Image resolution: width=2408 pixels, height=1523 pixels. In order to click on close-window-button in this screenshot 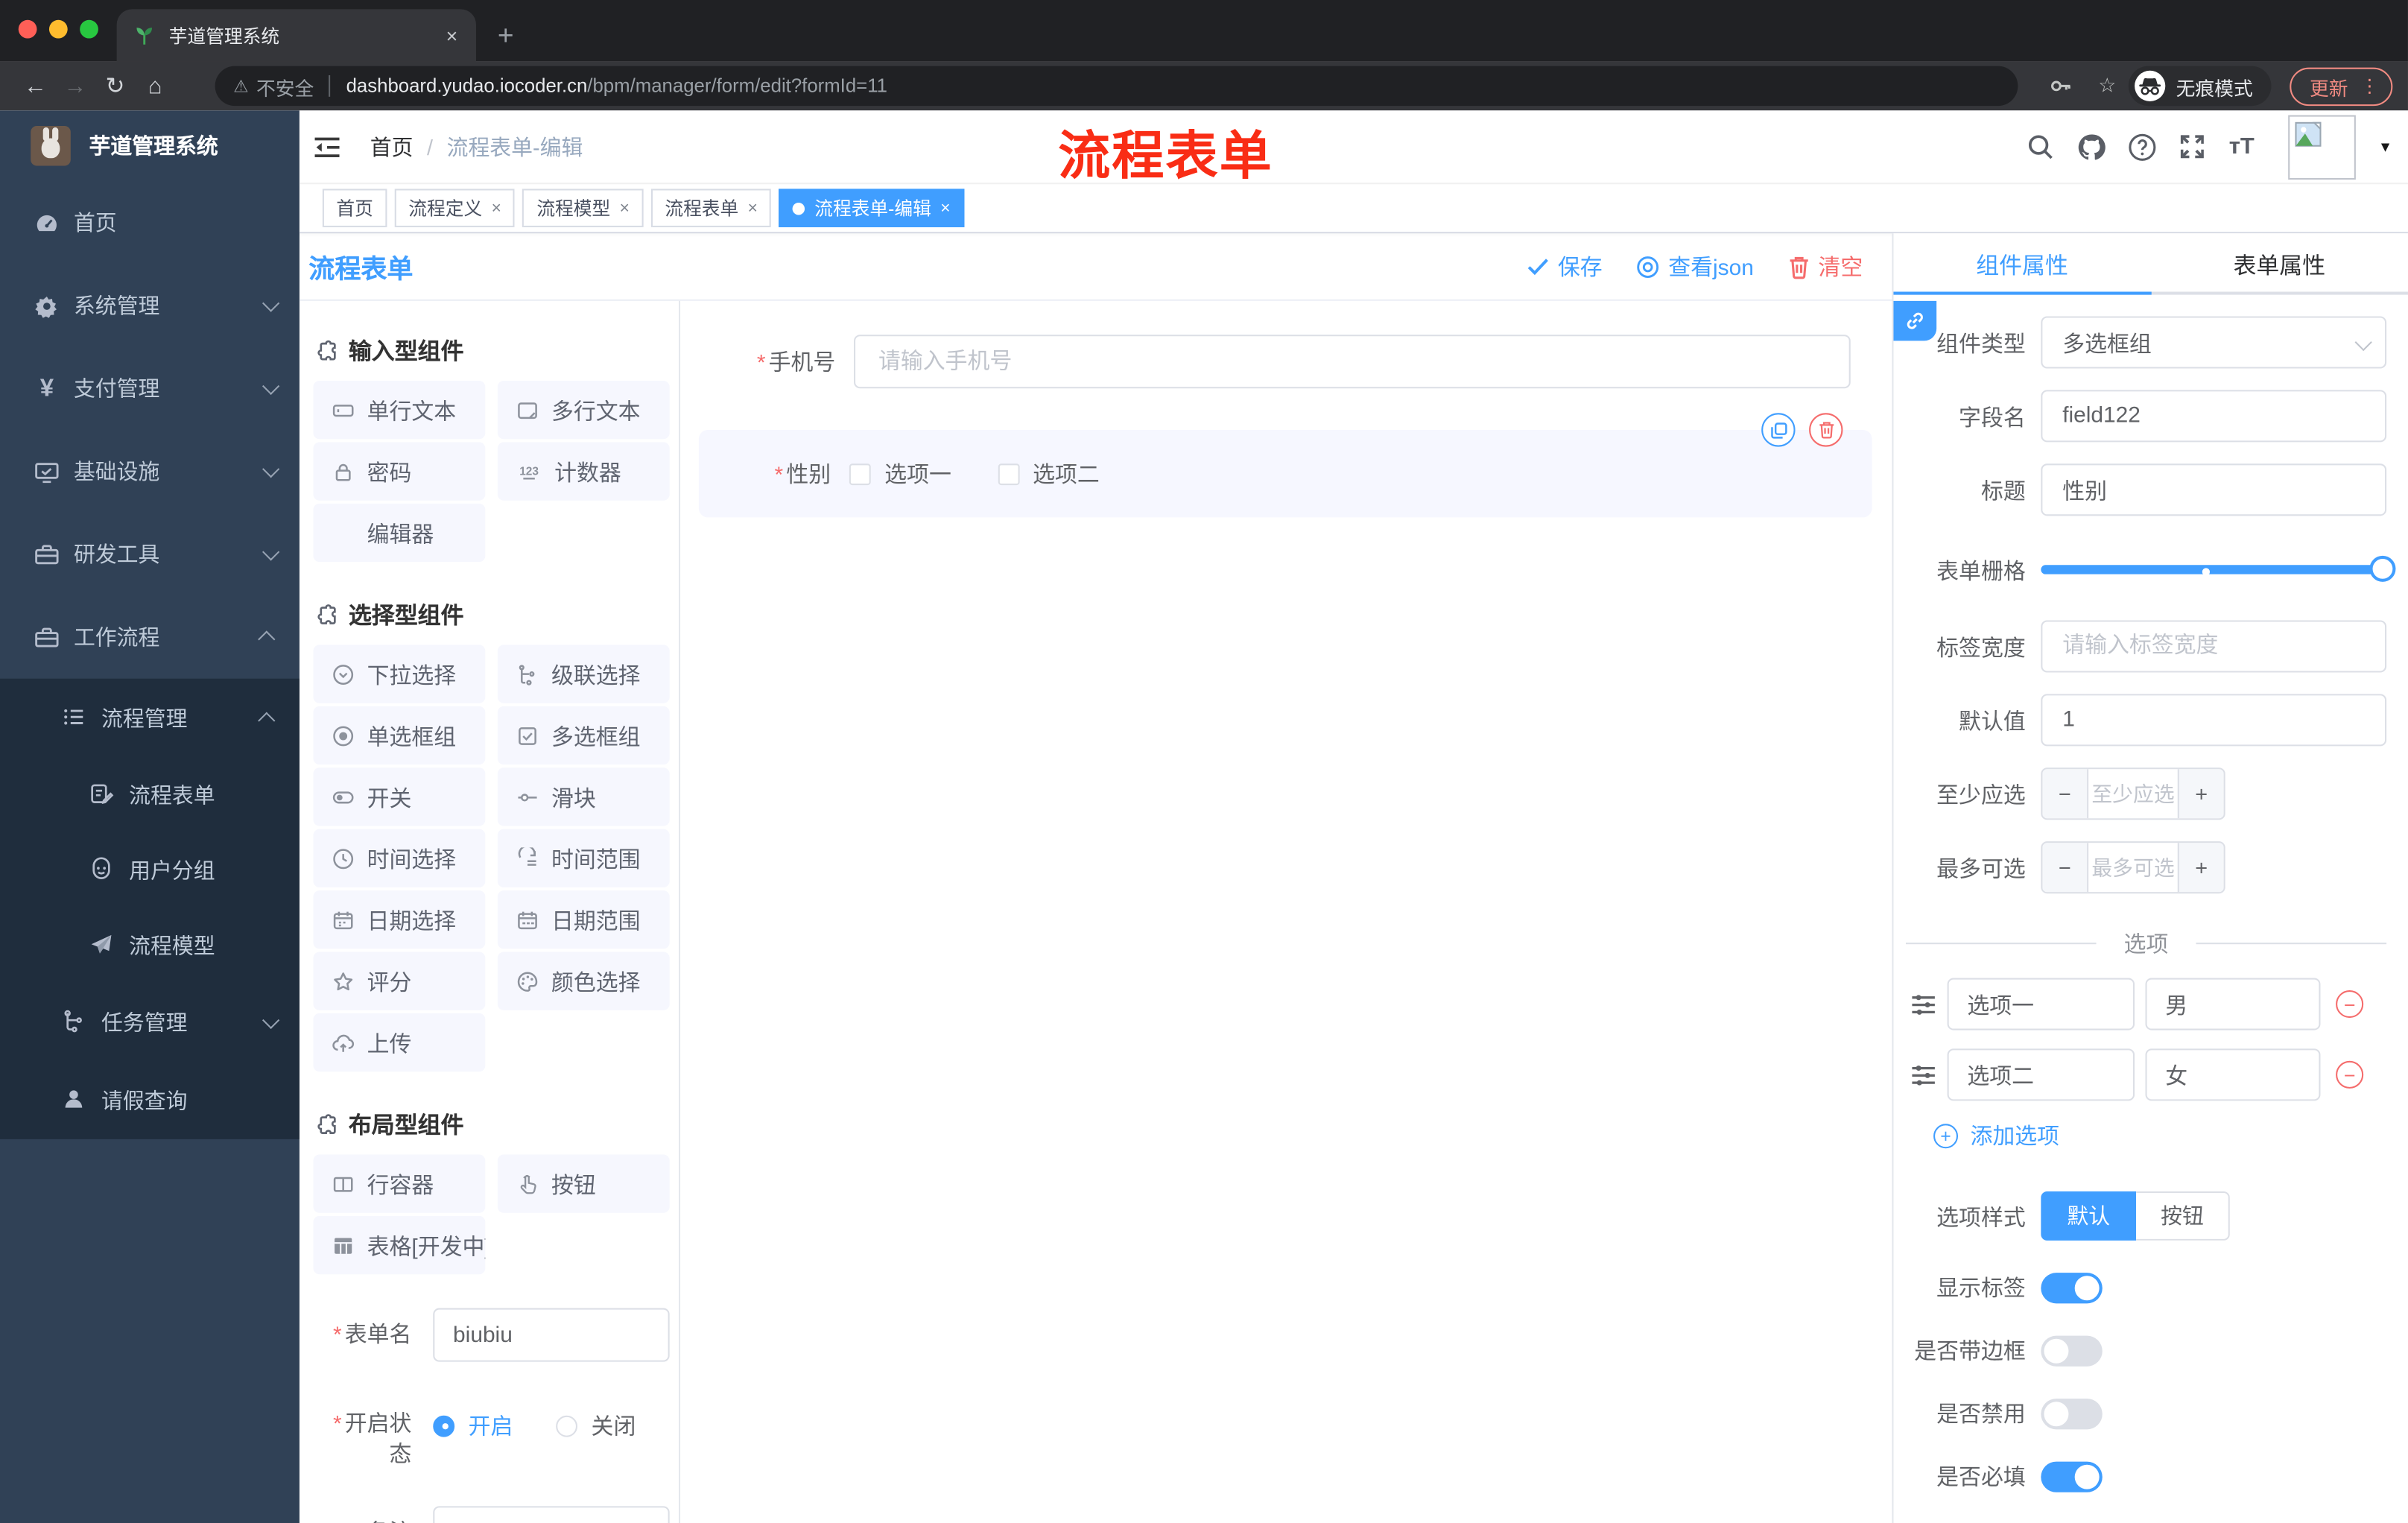, I will do `click(27, 29)`.